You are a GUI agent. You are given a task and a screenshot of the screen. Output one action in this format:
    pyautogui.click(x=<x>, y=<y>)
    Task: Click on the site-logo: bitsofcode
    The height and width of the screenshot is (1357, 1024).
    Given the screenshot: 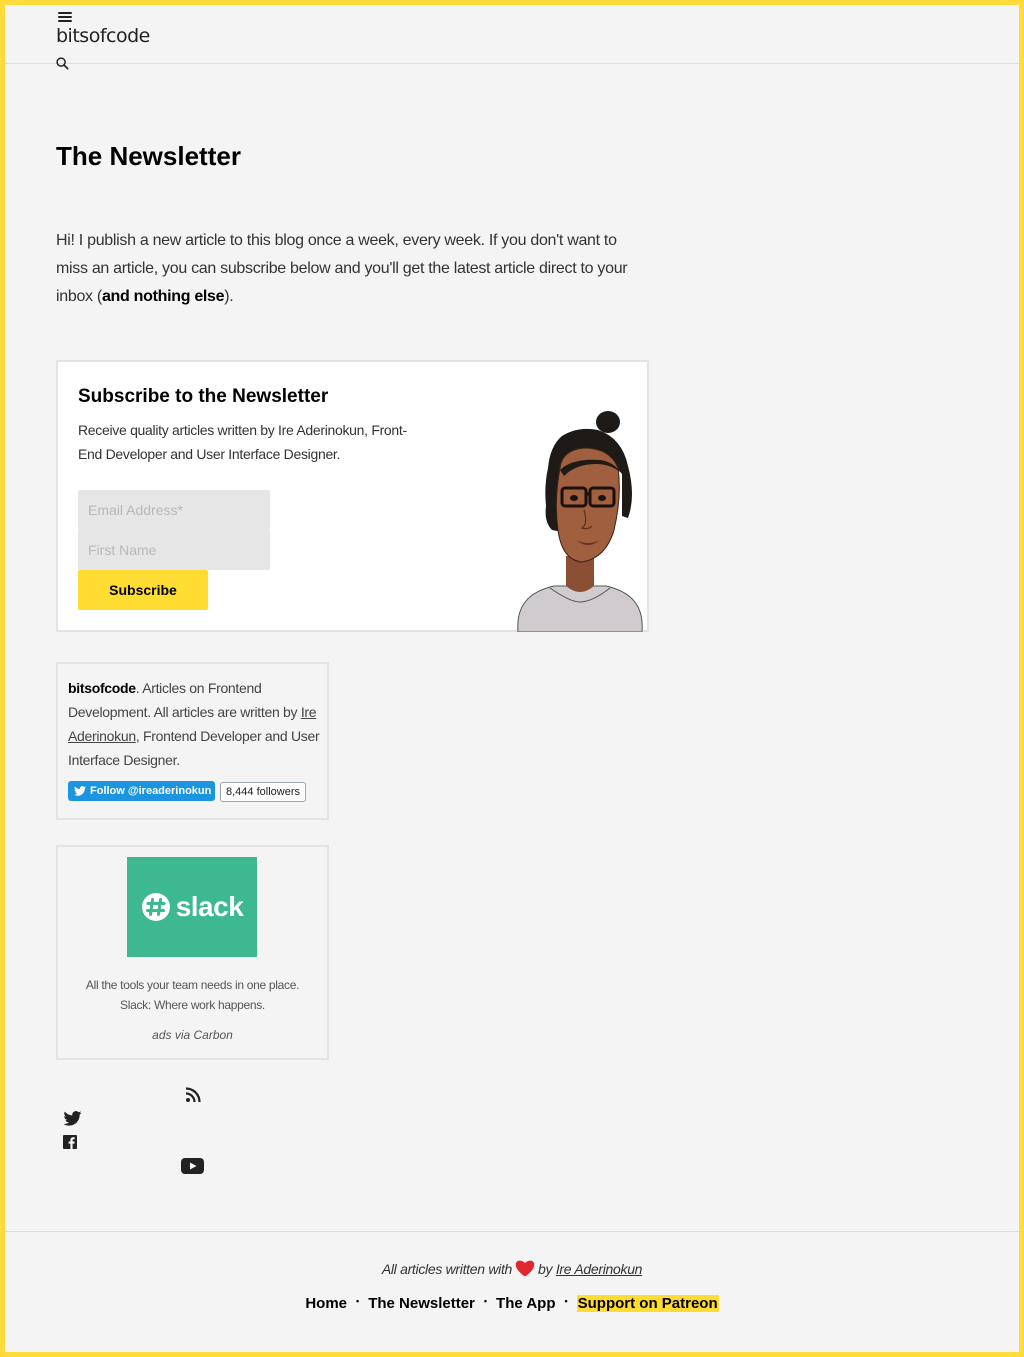 What is the action you would take?
    pyautogui.click(x=103, y=36)
    